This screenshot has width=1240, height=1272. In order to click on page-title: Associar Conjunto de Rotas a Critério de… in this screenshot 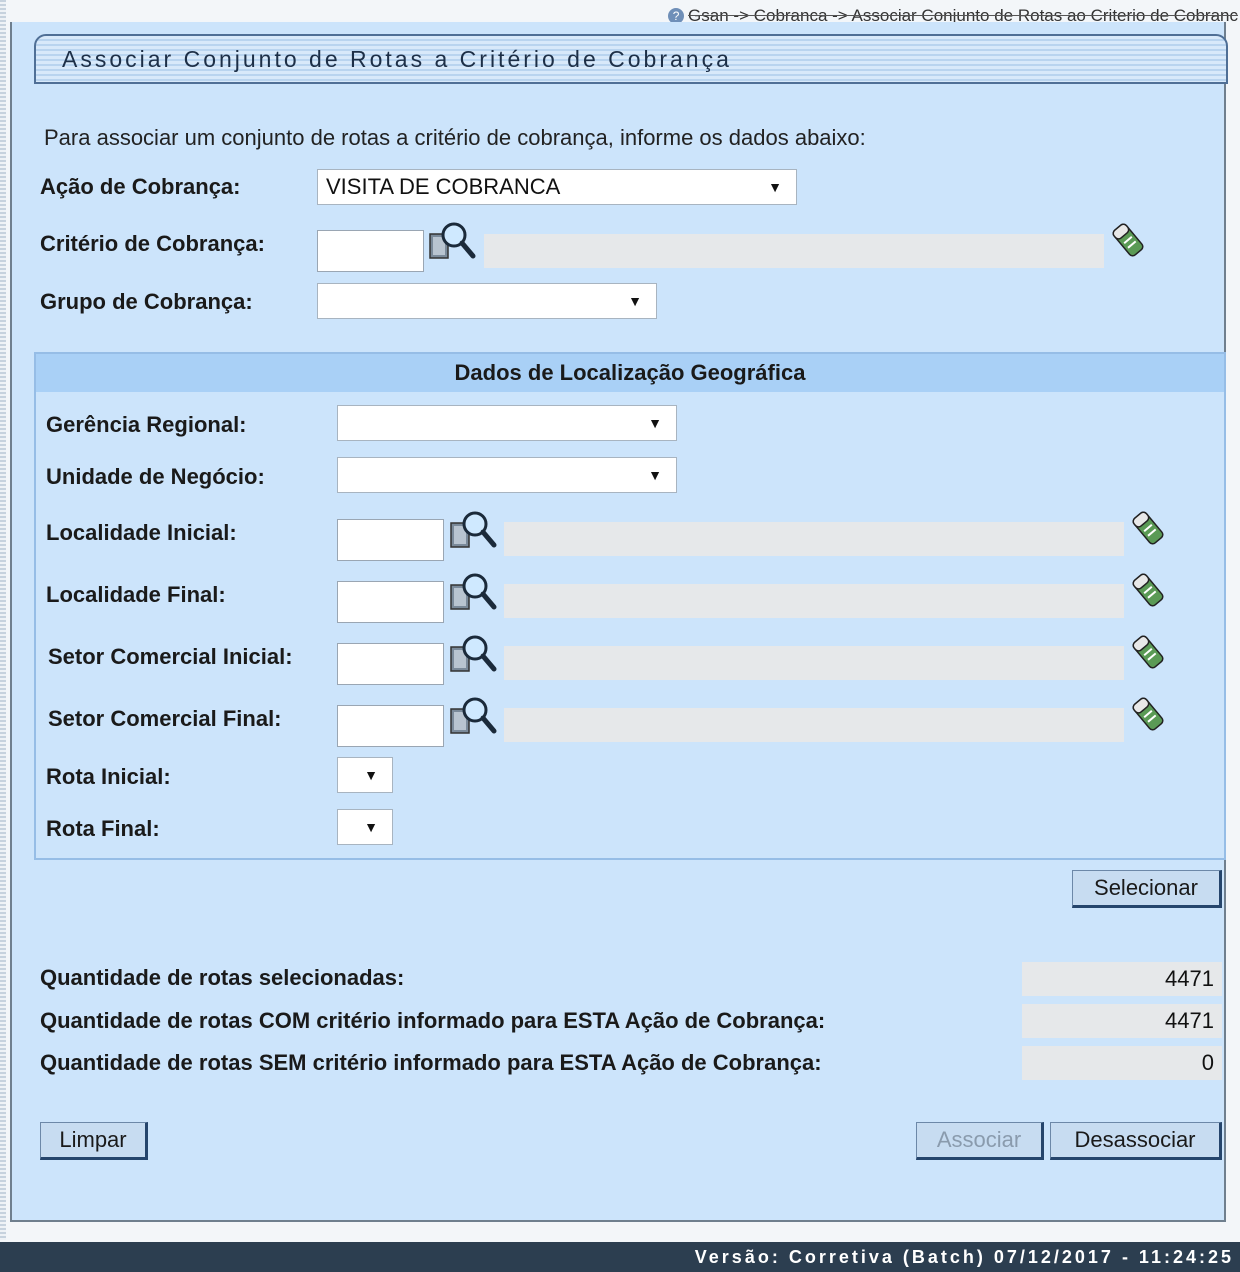, I will do `click(397, 59)`.